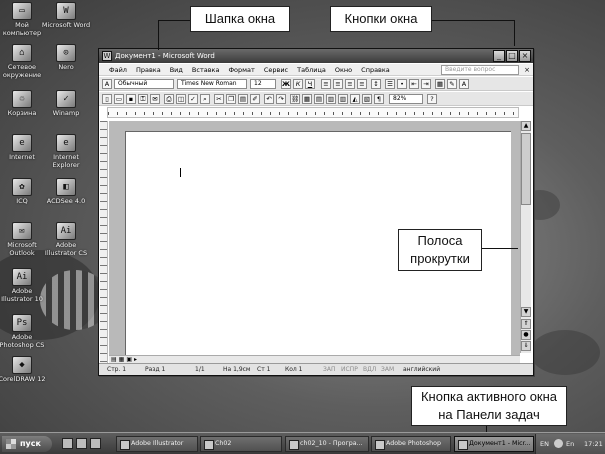 The height and width of the screenshot is (454, 605). Describe the element at coordinates (212, 84) in the screenshot. I see `font-select: Times New Roman` at that location.